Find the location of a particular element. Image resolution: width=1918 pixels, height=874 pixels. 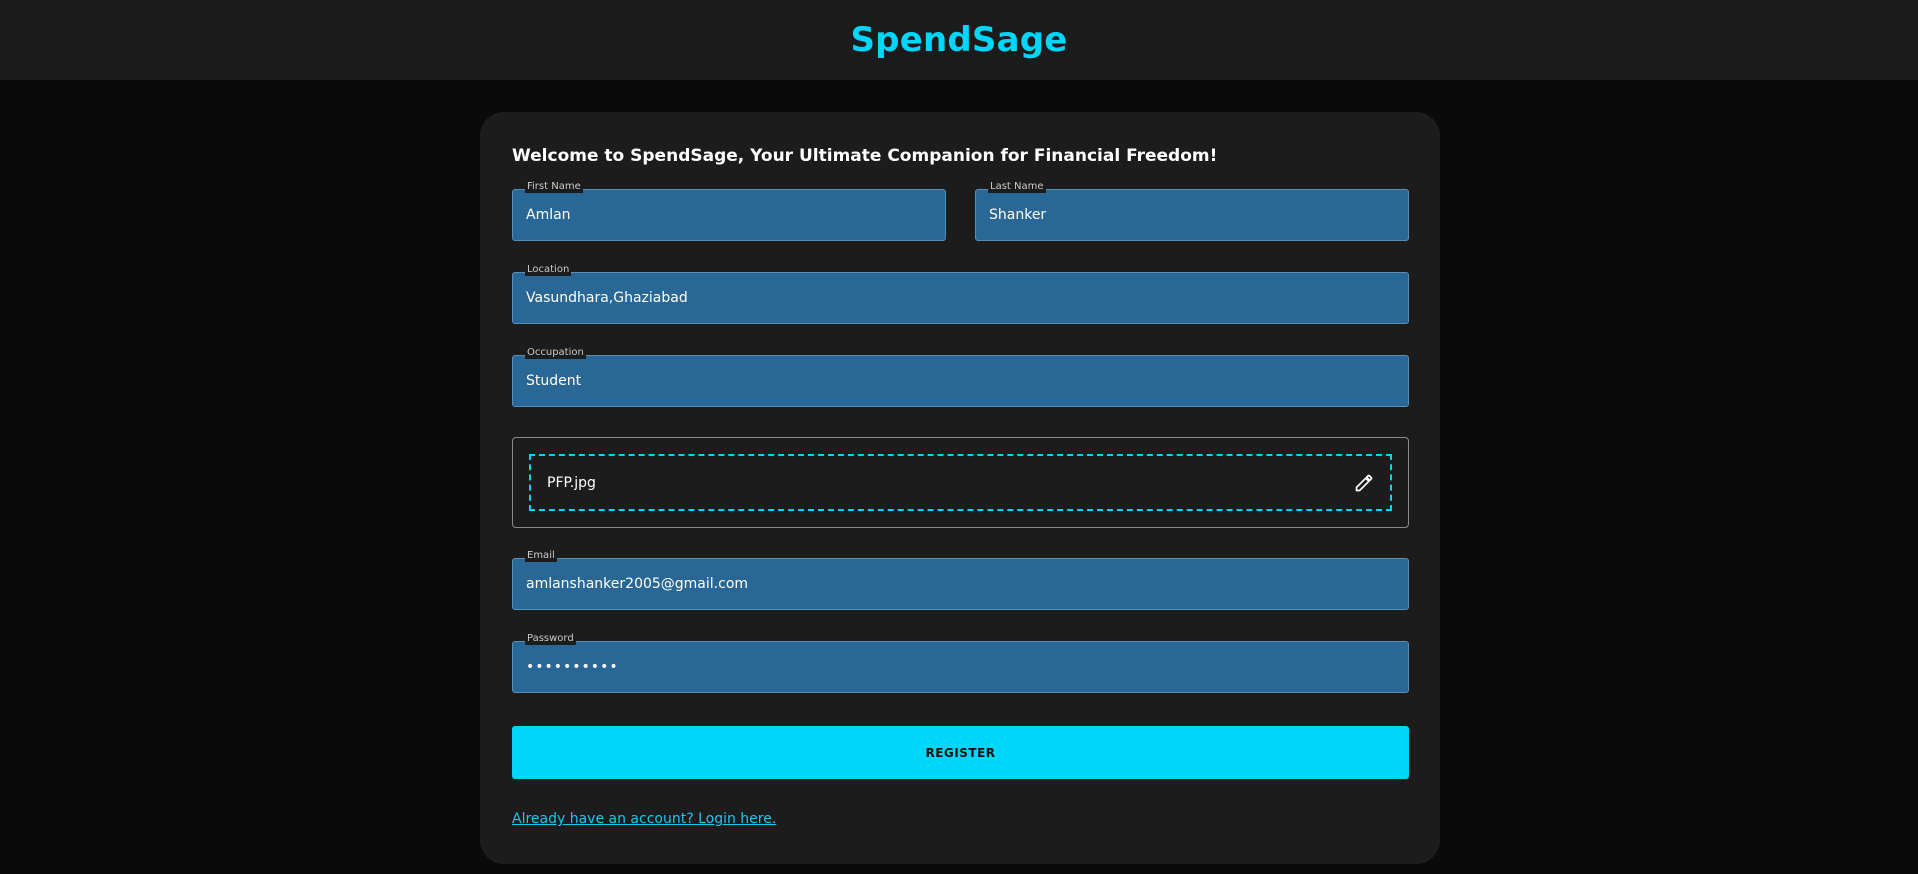

last-name-input: Shanker is located at coordinates (1017, 215).